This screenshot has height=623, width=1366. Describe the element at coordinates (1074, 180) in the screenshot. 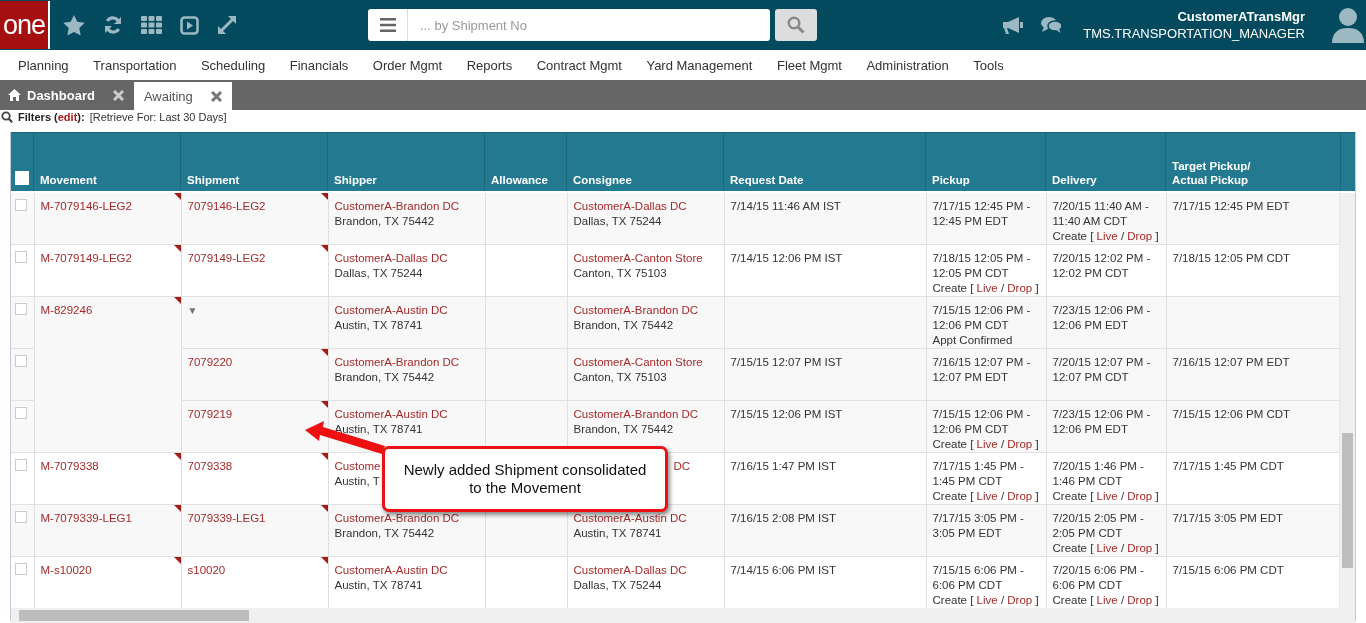

I see `column-header: Delivery` at that location.